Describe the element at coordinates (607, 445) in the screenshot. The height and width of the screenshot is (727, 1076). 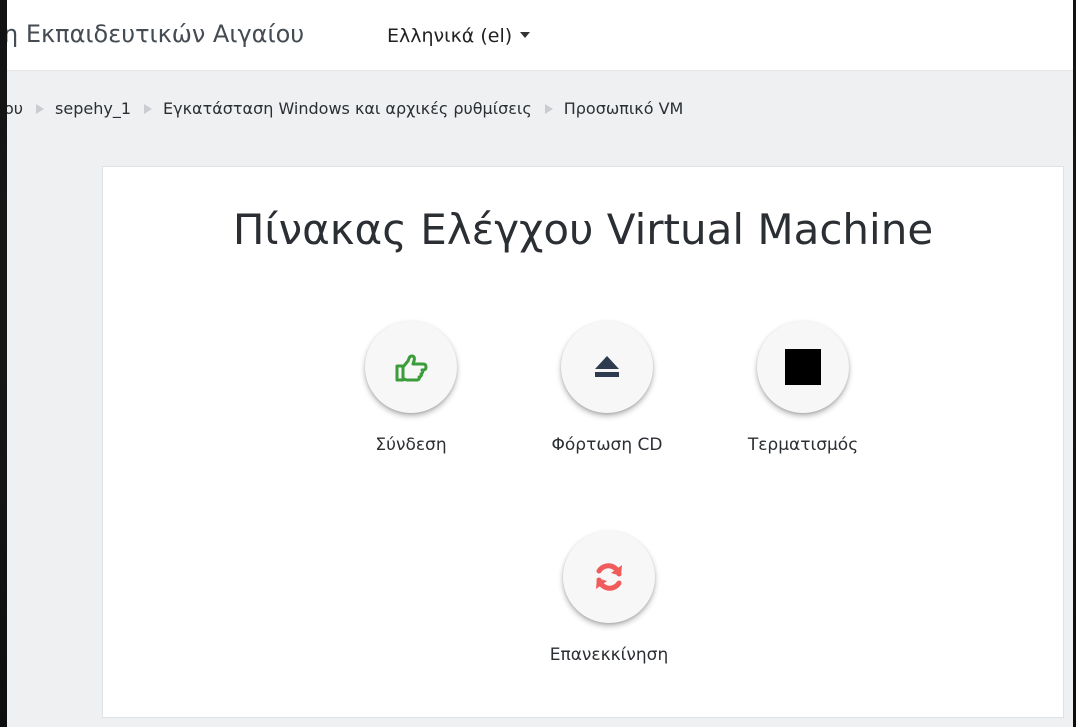
I see `load-cd-label: Φόρτωση CD` at that location.